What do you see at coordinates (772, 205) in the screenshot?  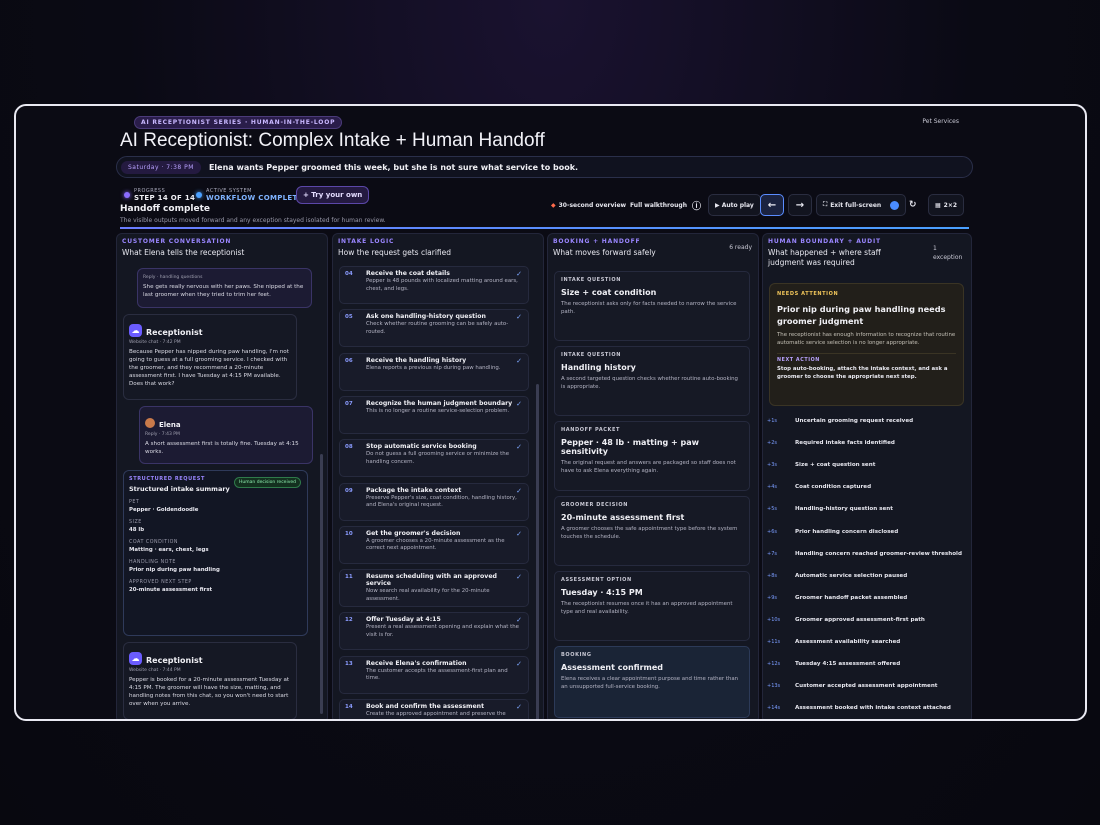 I see `prev-button: ←` at bounding box center [772, 205].